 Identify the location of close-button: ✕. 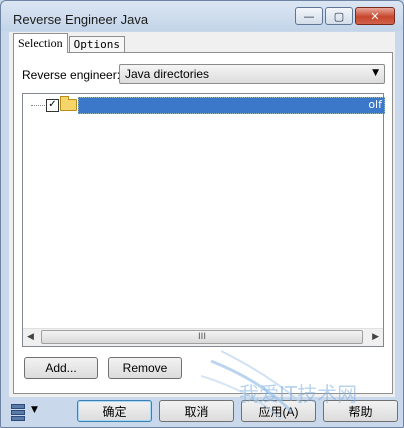
(375, 16).